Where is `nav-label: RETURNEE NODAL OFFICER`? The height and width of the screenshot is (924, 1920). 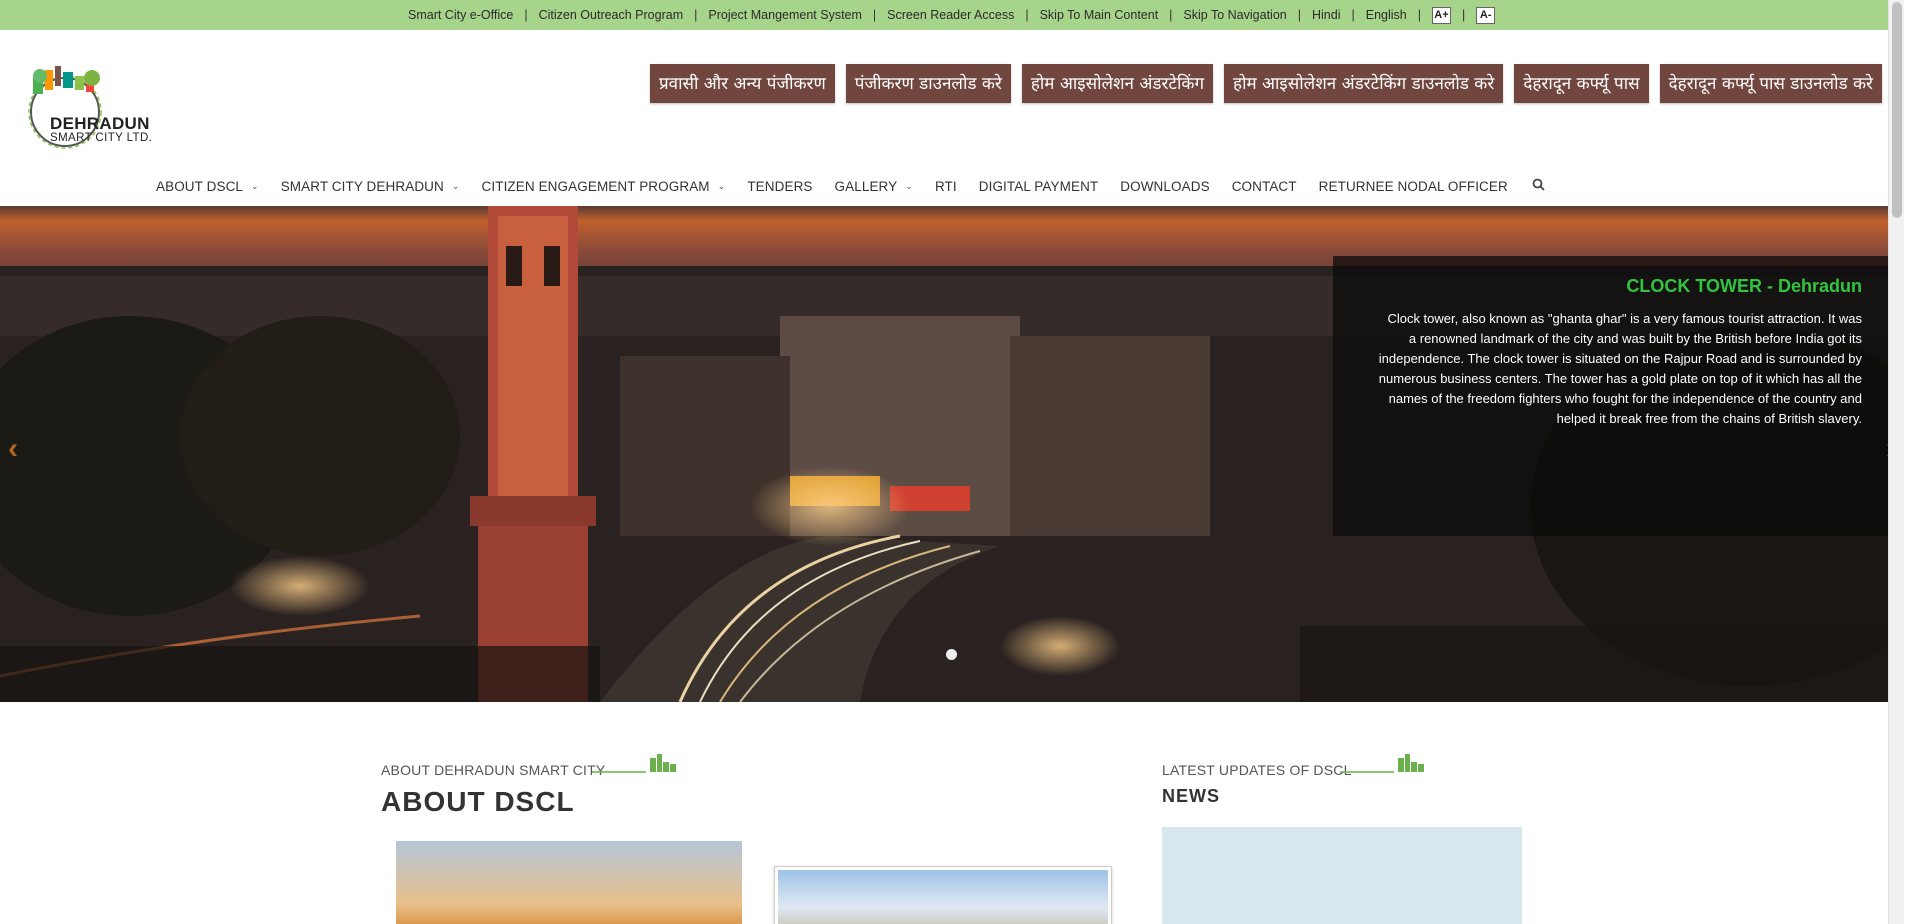
nav-label: RETURNEE NODAL OFFICER is located at coordinates (1413, 186).